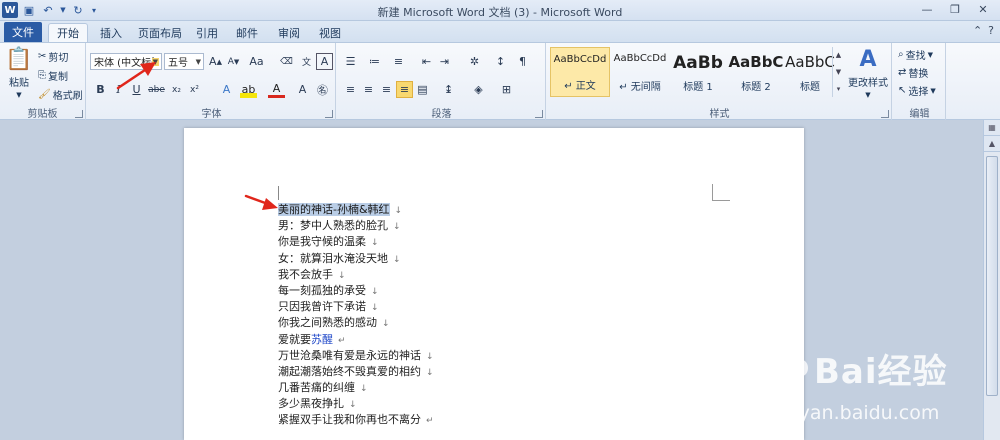  What do you see at coordinates (111, 32) in the screenshot?
I see `tab-insert: 插入` at bounding box center [111, 32].